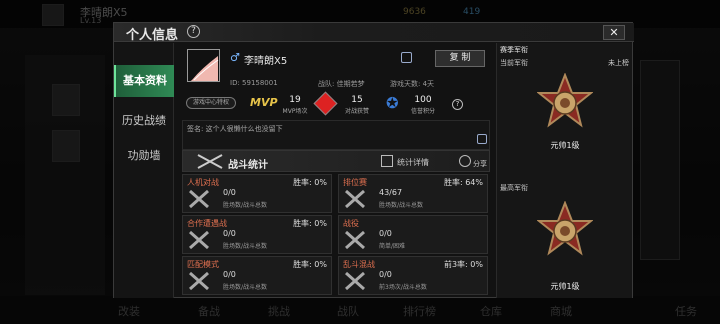 This screenshot has height=324, width=720. Describe the element at coordinates (266, 61) in the screenshot. I see `player-name: 李晴朗X5` at that location.